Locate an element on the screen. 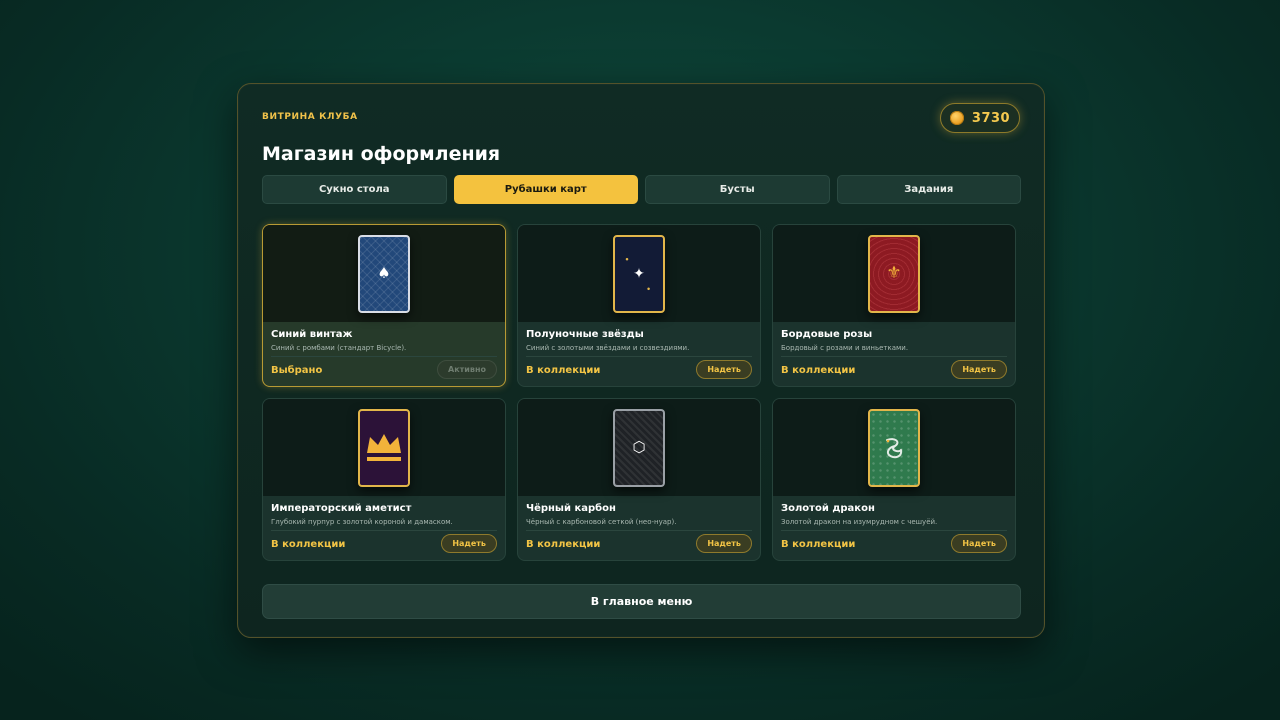 The height and width of the screenshot is (720, 1280). tab-card-backs: Рубашки карт is located at coordinates (545, 189).